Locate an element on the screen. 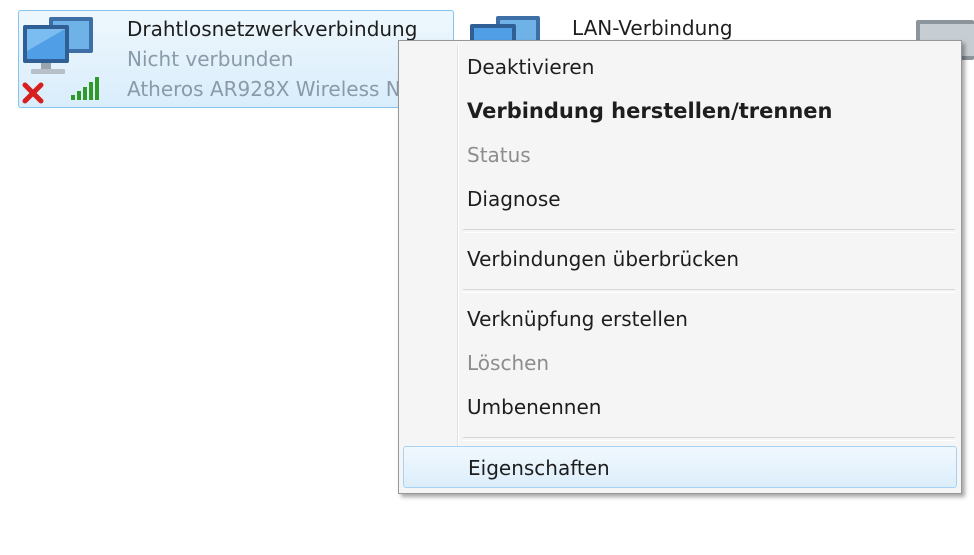 The width and height of the screenshot is (974, 555). menu-item-umbenennen: Umbenennen is located at coordinates (680, 407).